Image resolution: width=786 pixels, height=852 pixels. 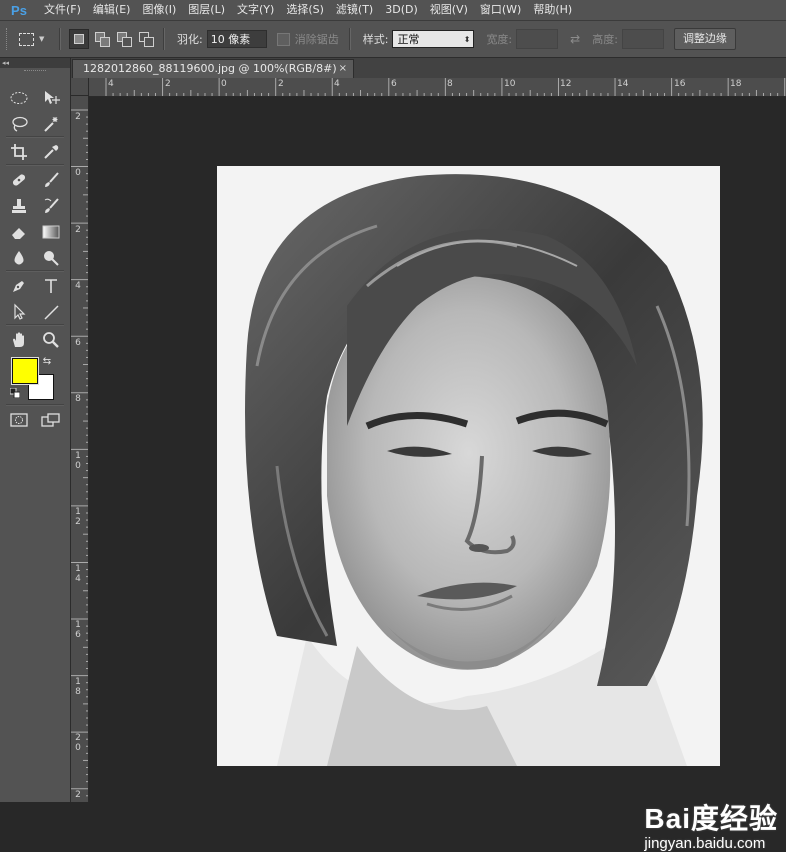 What do you see at coordinates (19, 98) in the screenshot?
I see `marquee-tool-icon` at bounding box center [19, 98].